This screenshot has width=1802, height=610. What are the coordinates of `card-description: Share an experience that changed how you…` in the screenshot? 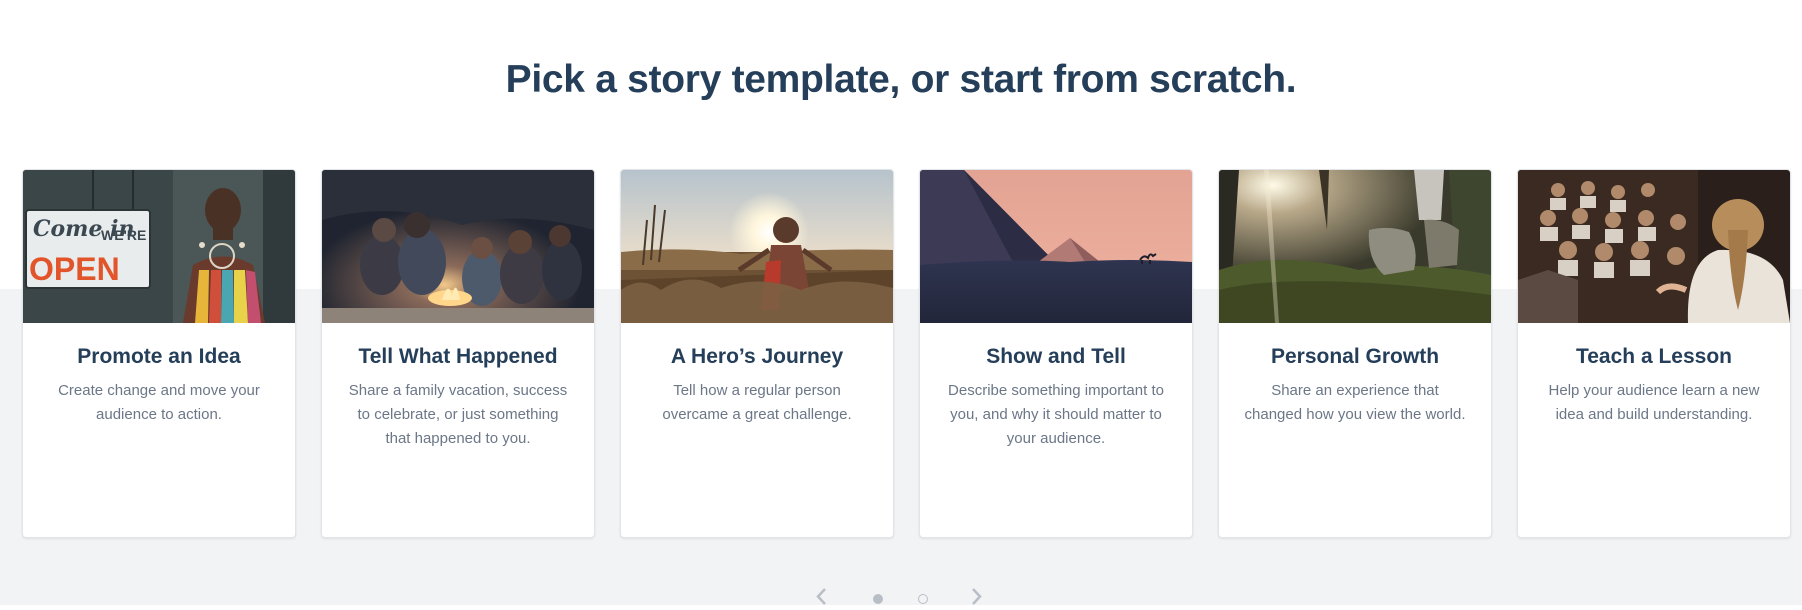 It's located at (1355, 402).